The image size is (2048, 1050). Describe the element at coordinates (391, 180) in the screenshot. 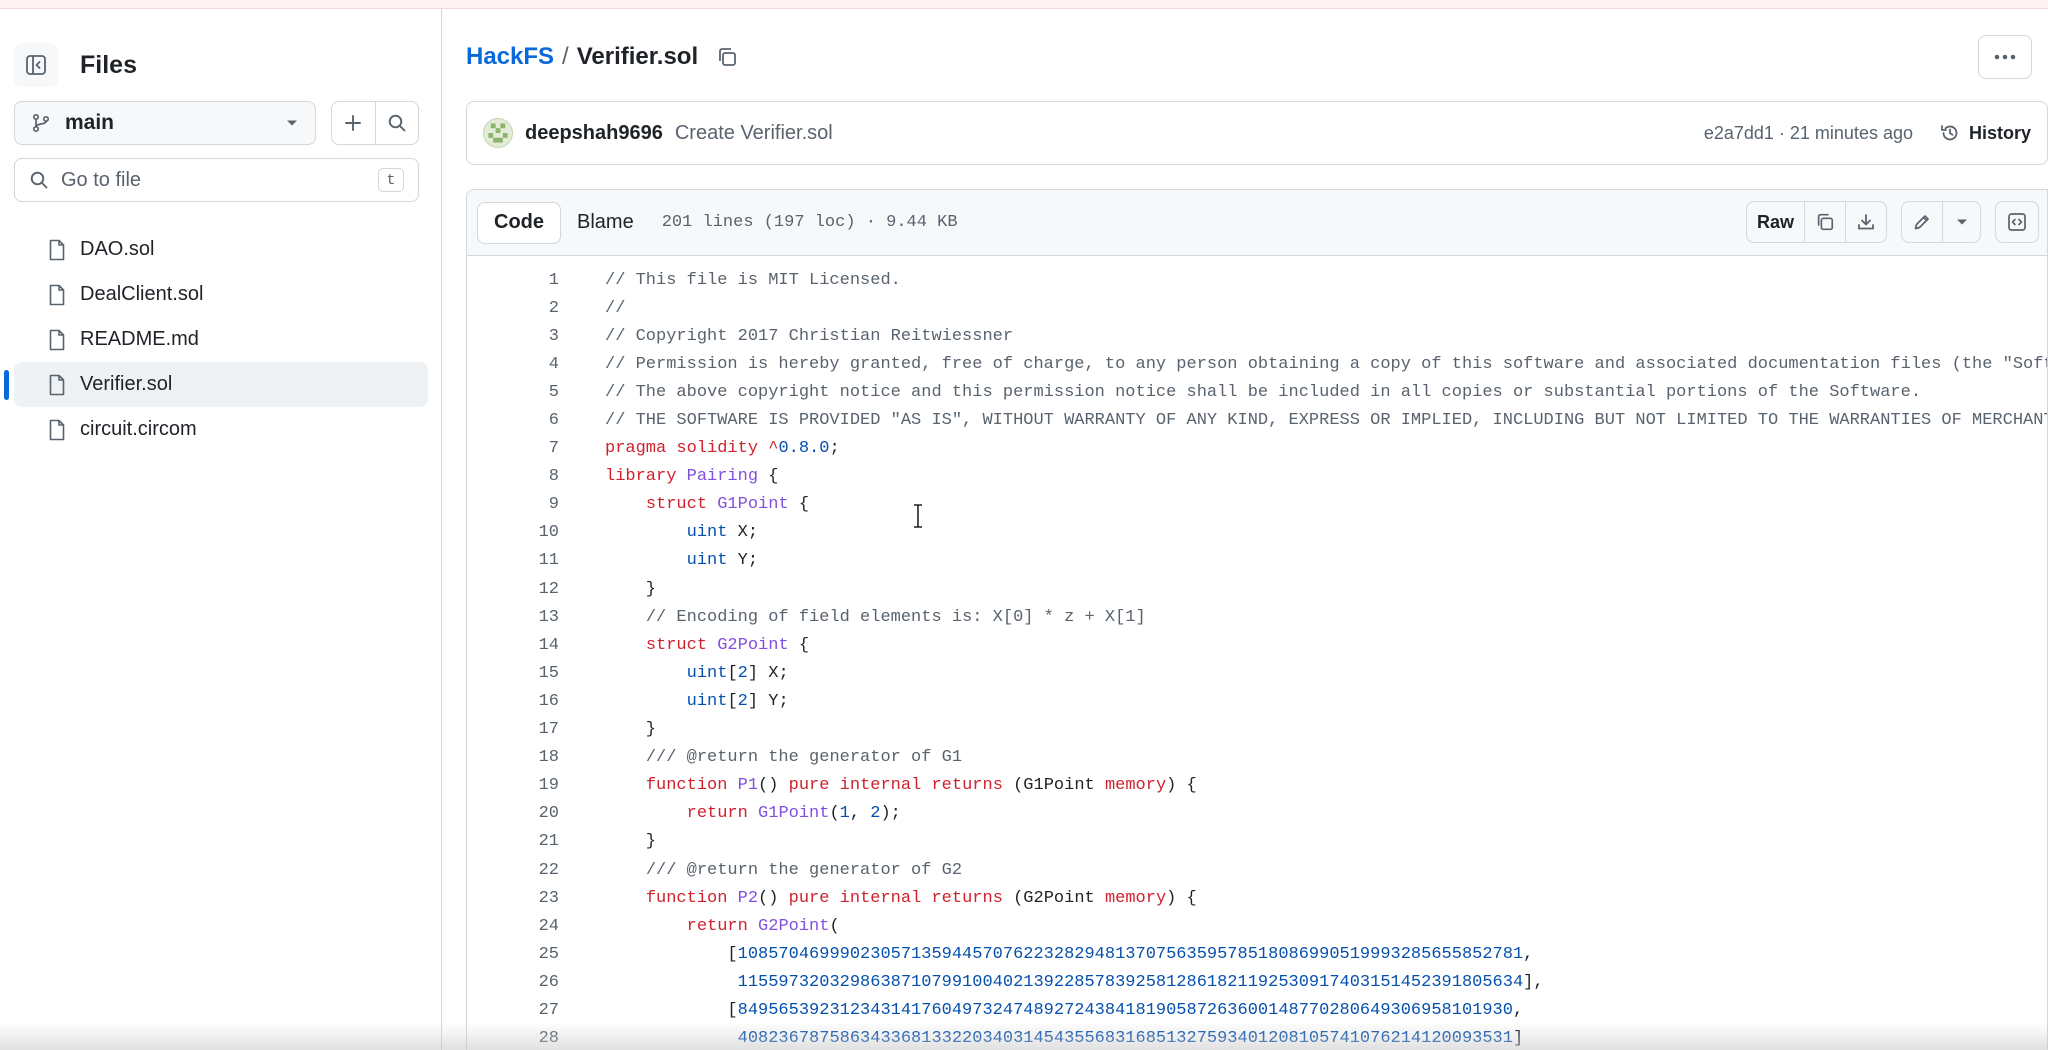

I see `keyboard-shortcut-hint: t` at that location.